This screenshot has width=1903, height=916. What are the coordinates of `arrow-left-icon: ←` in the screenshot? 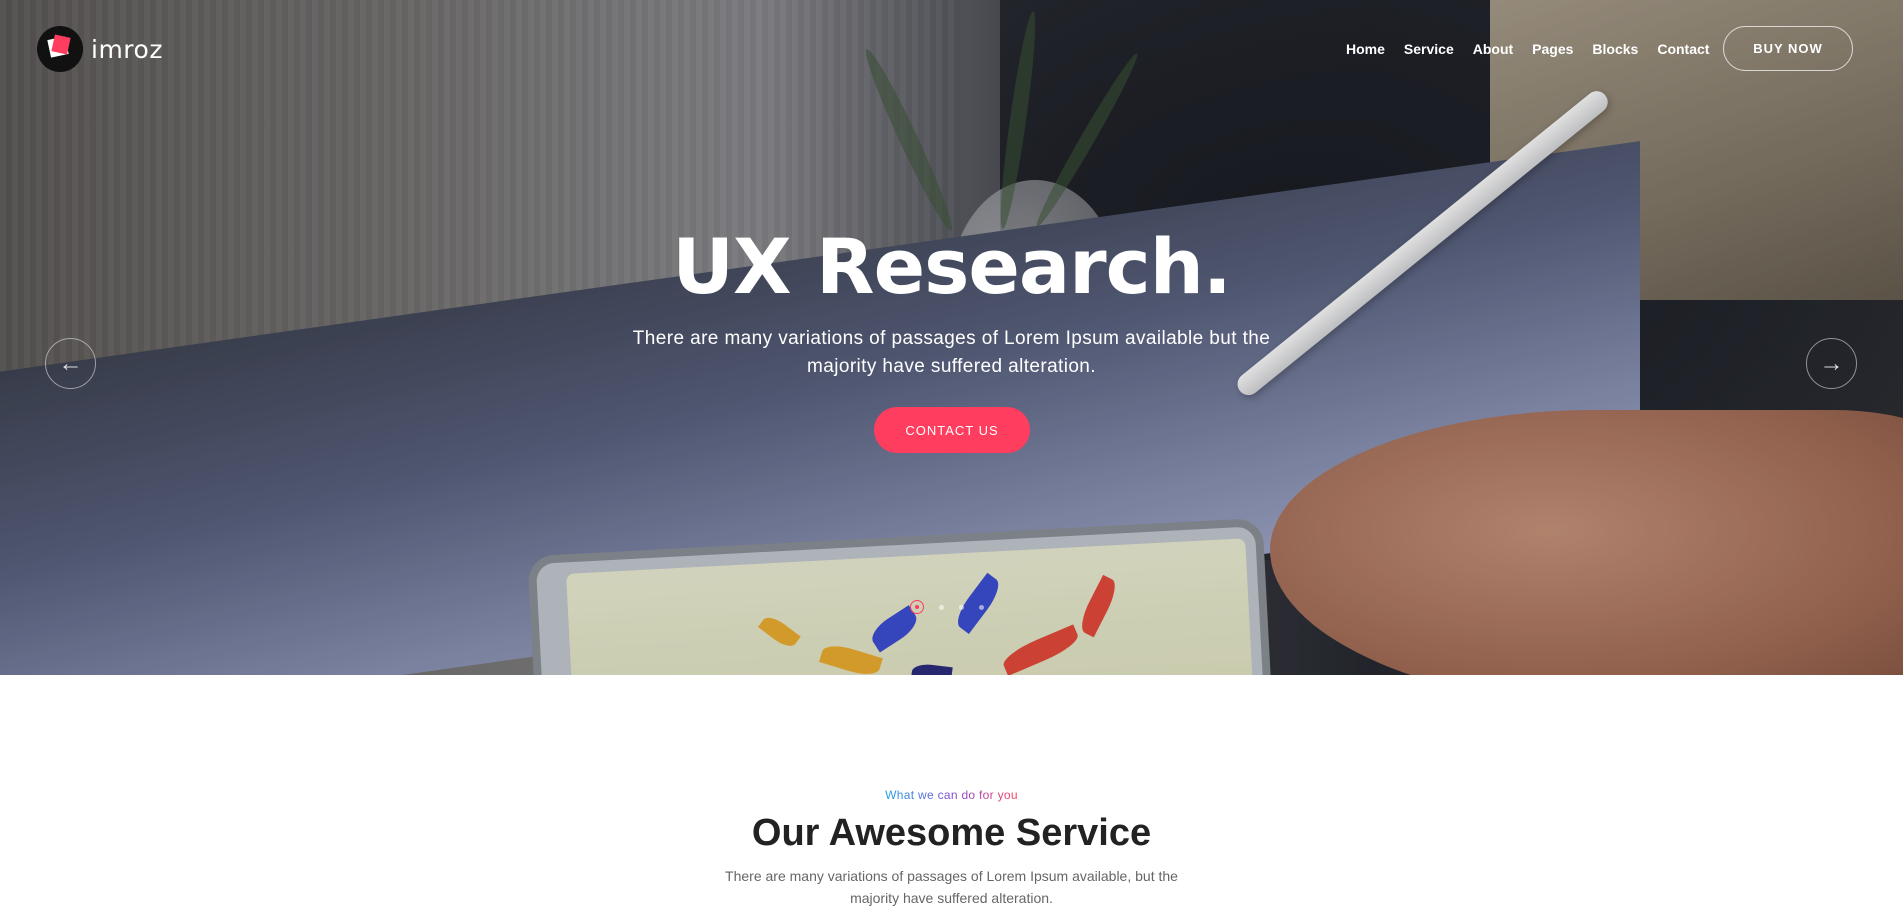 It's located at (70, 363).